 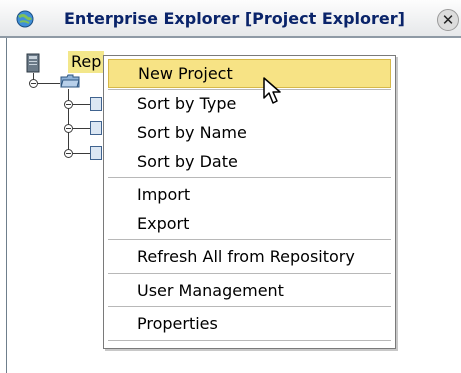 I want to click on menu-item-sort-by-name: Sort by Name, so click(x=249, y=132).